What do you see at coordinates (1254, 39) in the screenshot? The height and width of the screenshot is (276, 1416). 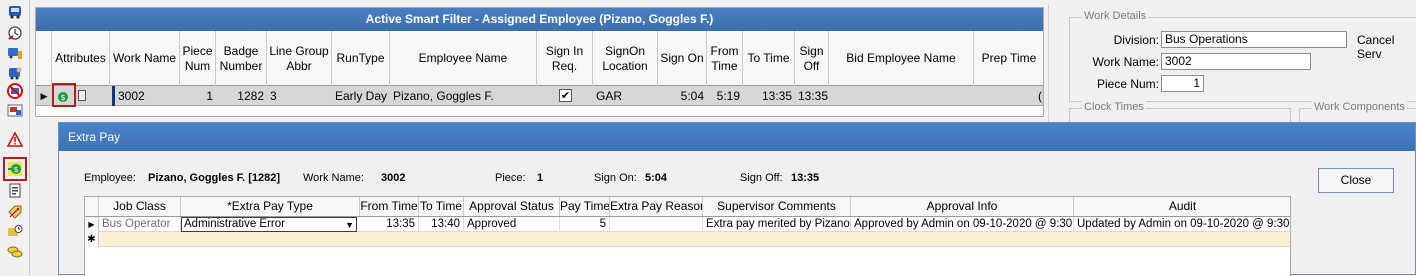 I see `division-field: Bus Operations` at bounding box center [1254, 39].